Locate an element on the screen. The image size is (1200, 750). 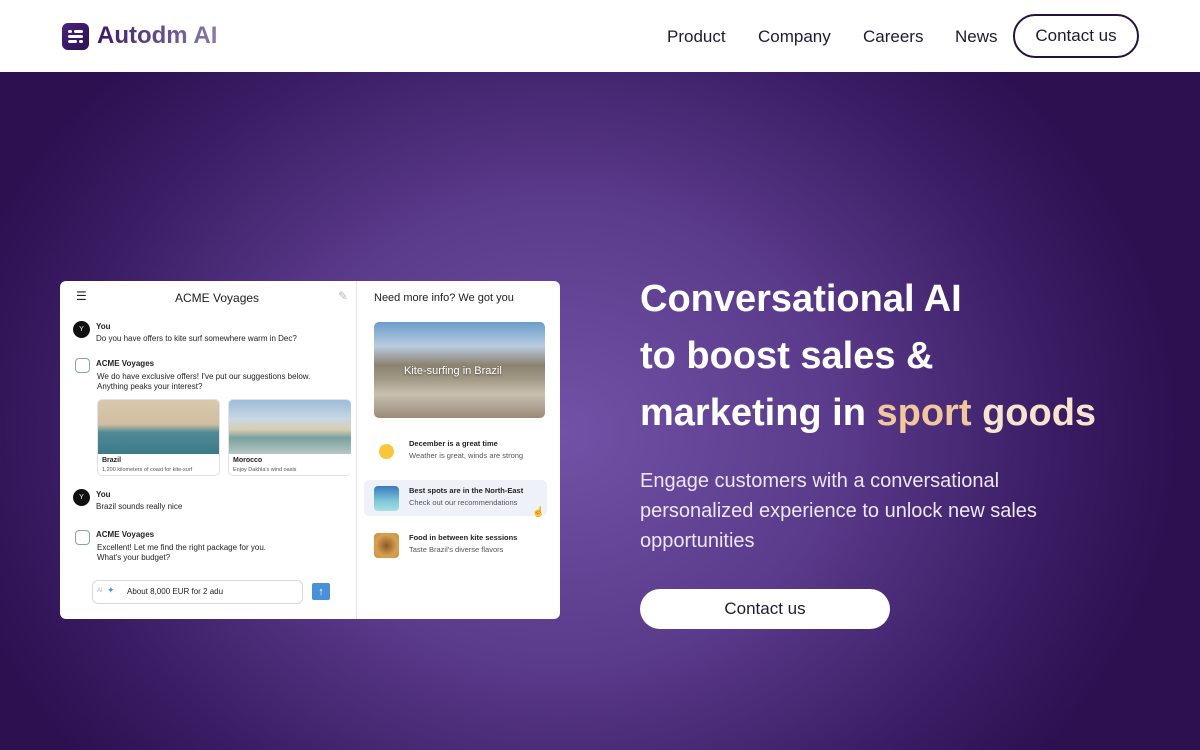
logo: Autodm AI is located at coordinates (139, 36).